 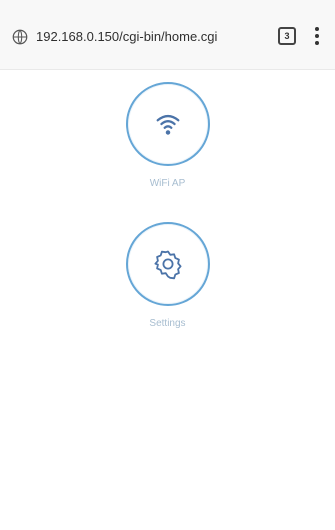 I want to click on wifi-icon, so click(x=167, y=124).